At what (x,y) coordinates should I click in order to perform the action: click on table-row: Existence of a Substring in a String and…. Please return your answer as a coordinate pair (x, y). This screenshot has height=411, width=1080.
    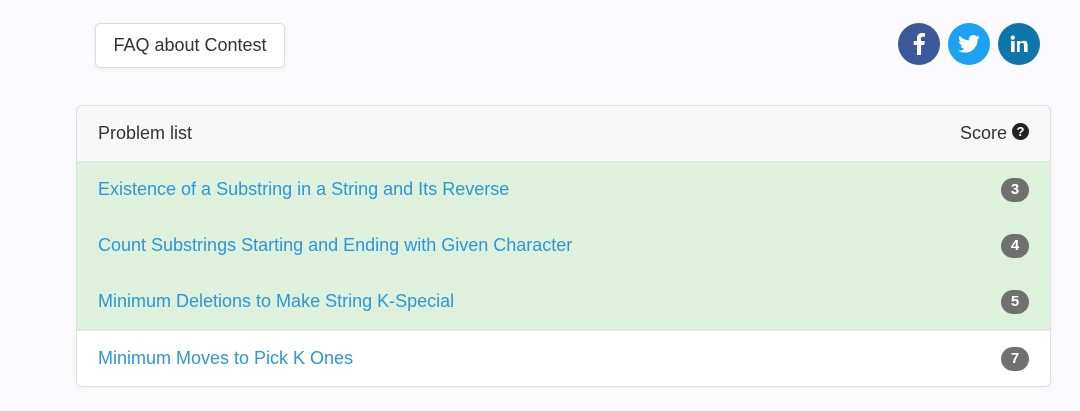
    Looking at the image, I should click on (563, 190).